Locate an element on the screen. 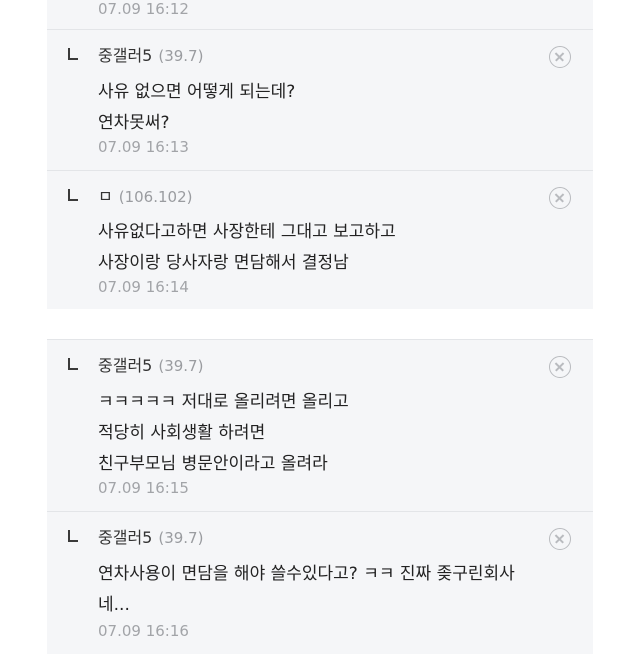 This screenshot has width=640, height=654. comment-time: 07.09 16:14 is located at coordinates (143, 287).